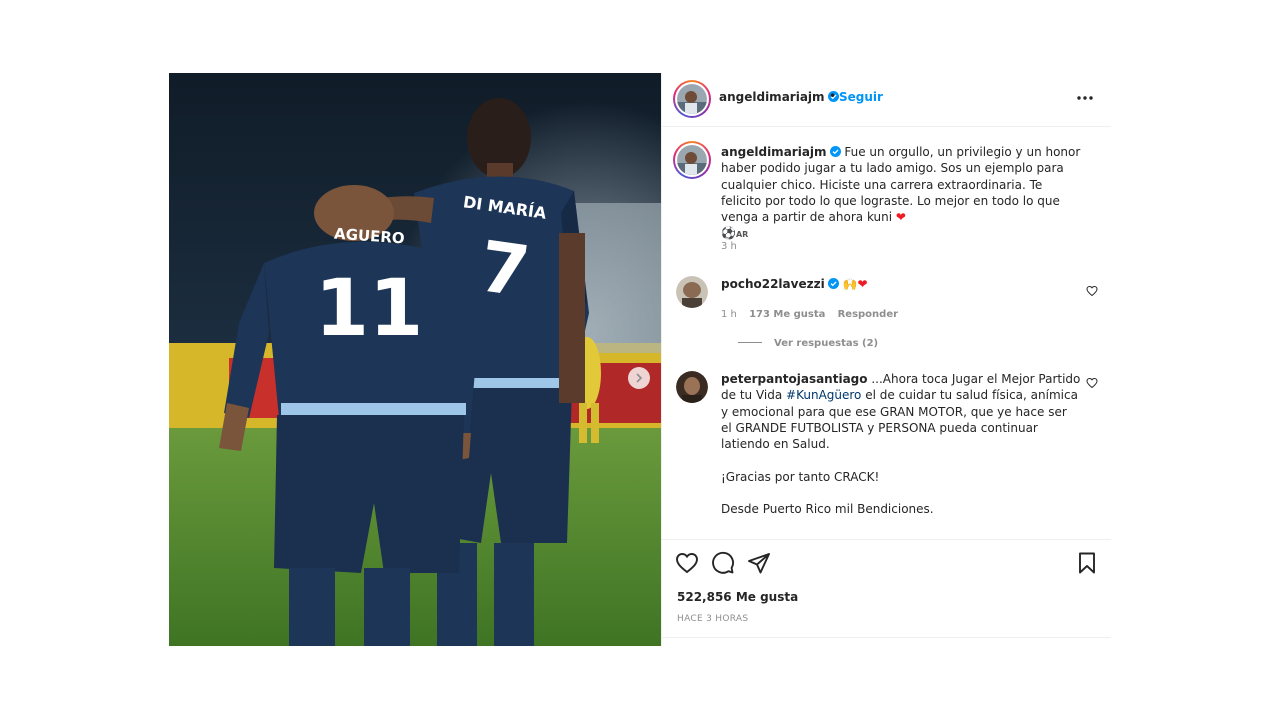 This screenshot has width=1280, height=720. What do you see at coordinates (729, 314) in the screenshot?
I see `comment-time: 1 h` at bounding box center [729, 314].